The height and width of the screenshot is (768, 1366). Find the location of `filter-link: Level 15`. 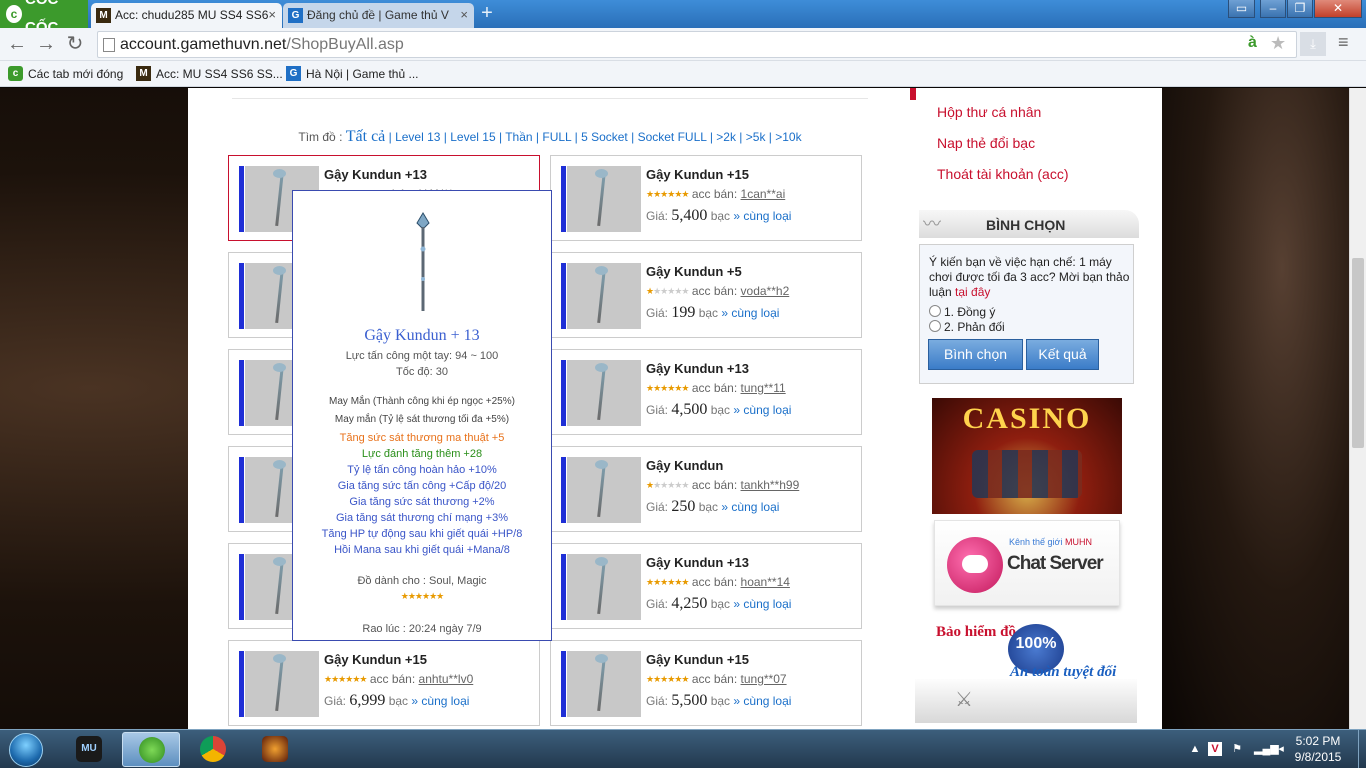

filter-link: Level 15 is located at coordinates (472, 137).